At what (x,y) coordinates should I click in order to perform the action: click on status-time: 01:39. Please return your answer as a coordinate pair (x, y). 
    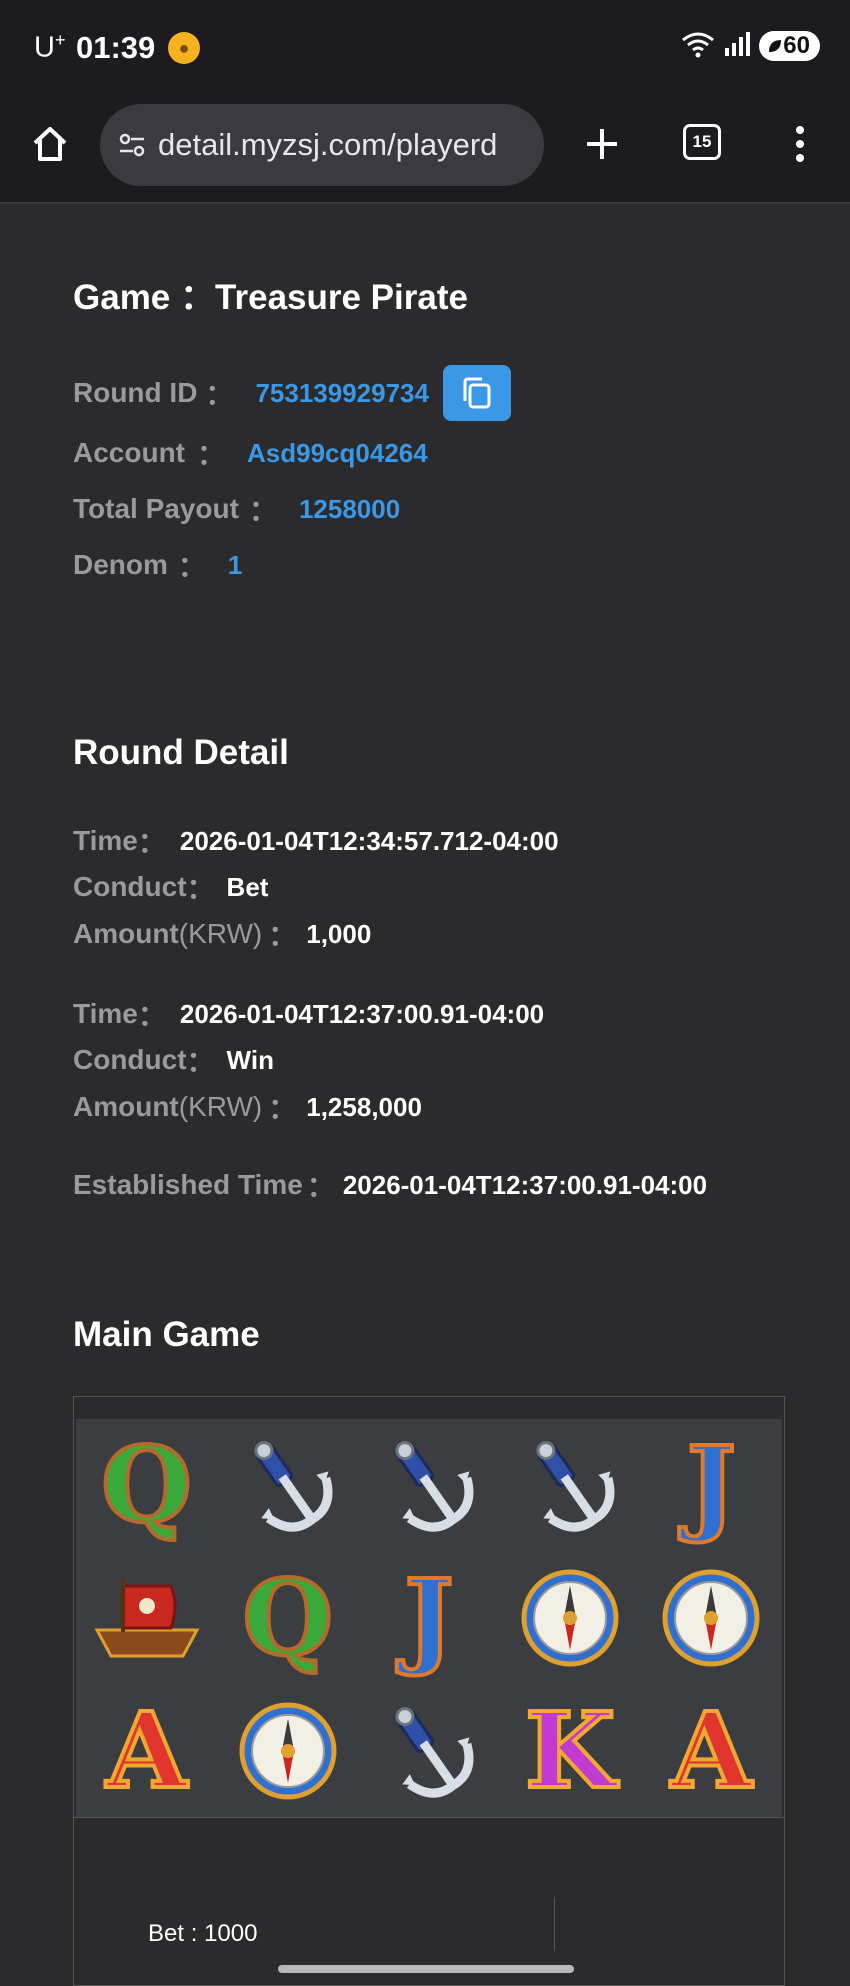
    Looking at the image, I should click on (116, 47).